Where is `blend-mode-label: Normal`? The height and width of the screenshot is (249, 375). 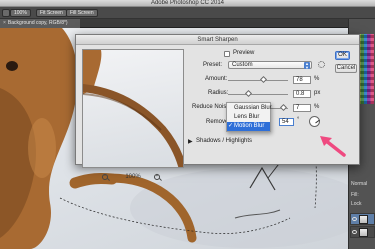 blend-mode-label: Normal is located at coordinates (359, 184).